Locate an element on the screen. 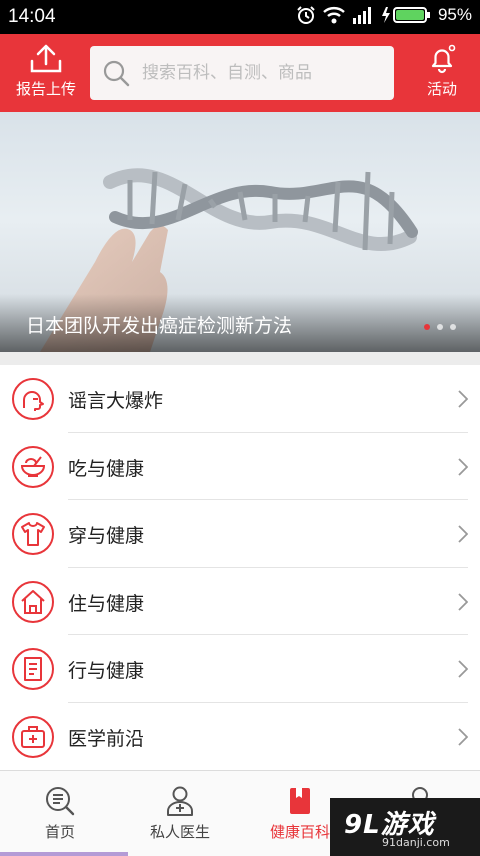 The height and width of the screenshot is (856, 480). list-item-food: 吃与健康 is located at coordinates (240, 466).